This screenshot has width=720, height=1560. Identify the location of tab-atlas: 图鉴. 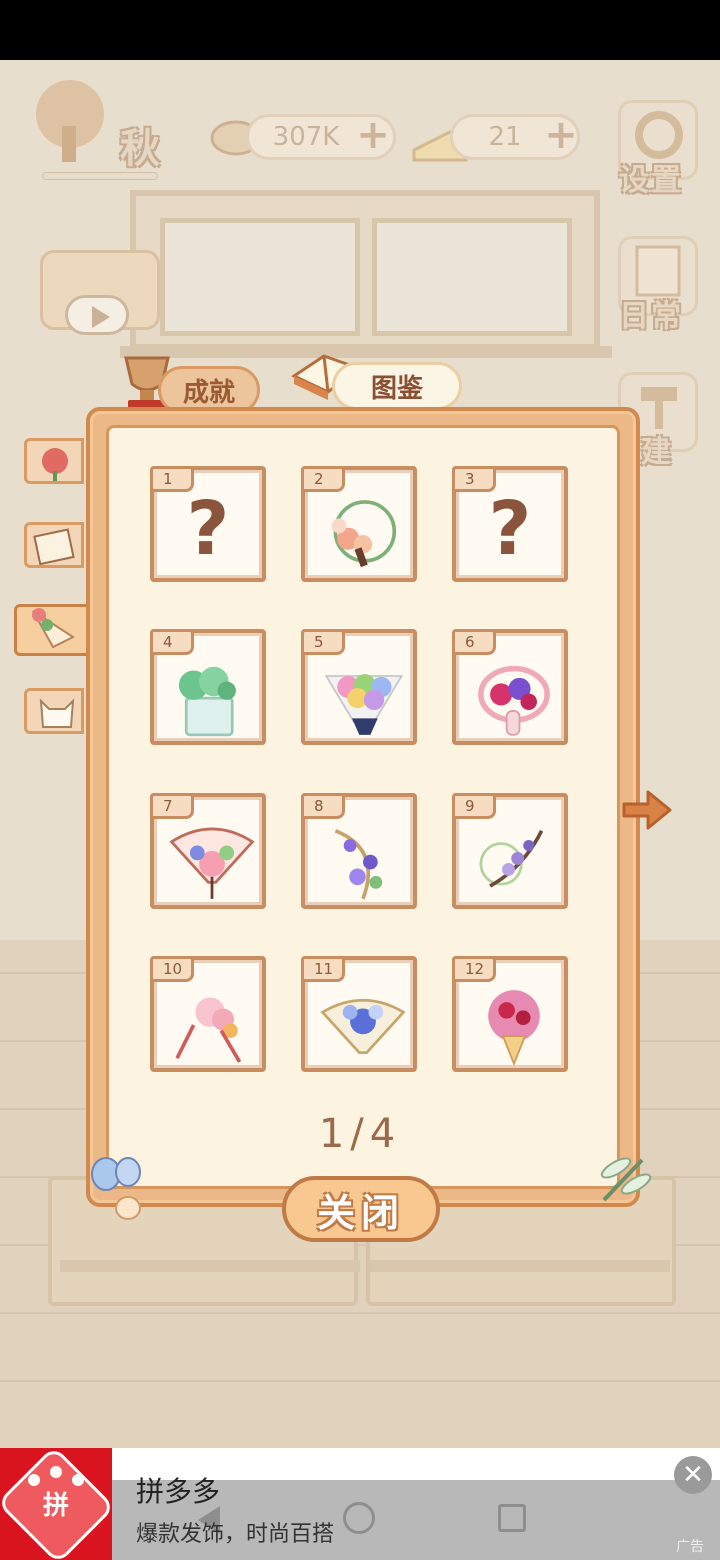
(397, 386).